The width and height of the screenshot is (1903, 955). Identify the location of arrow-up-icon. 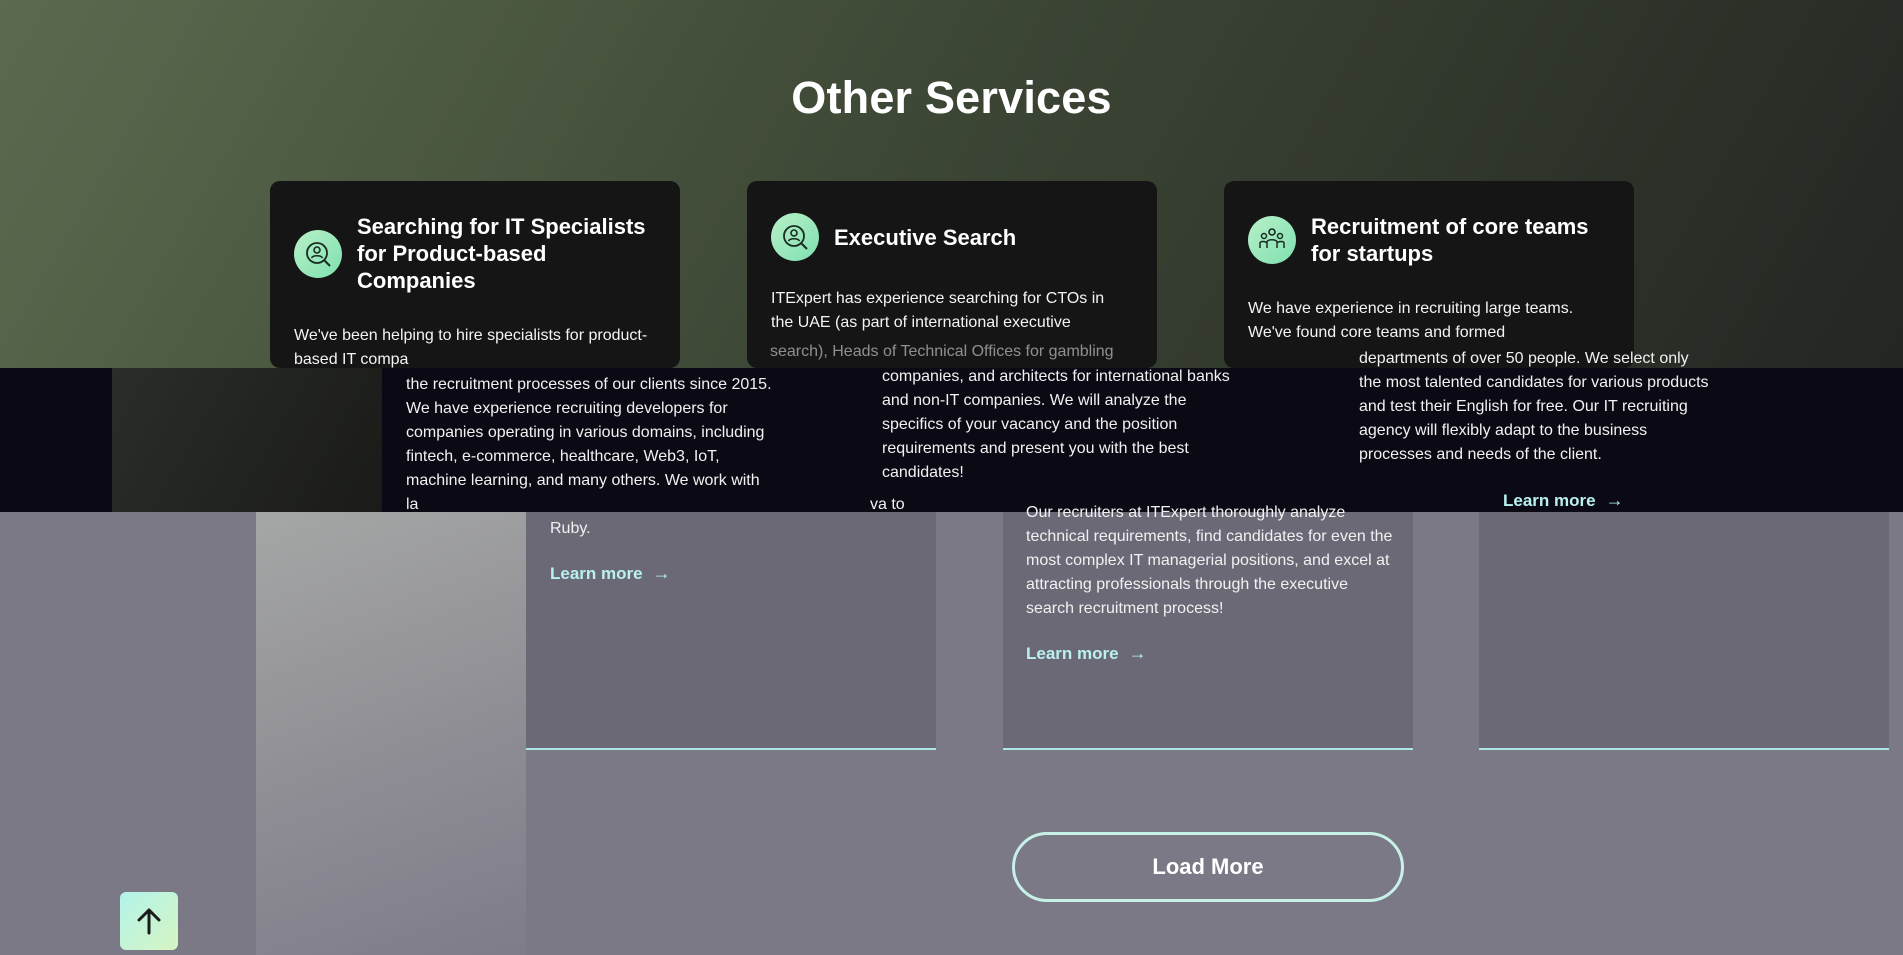
(149, 921).